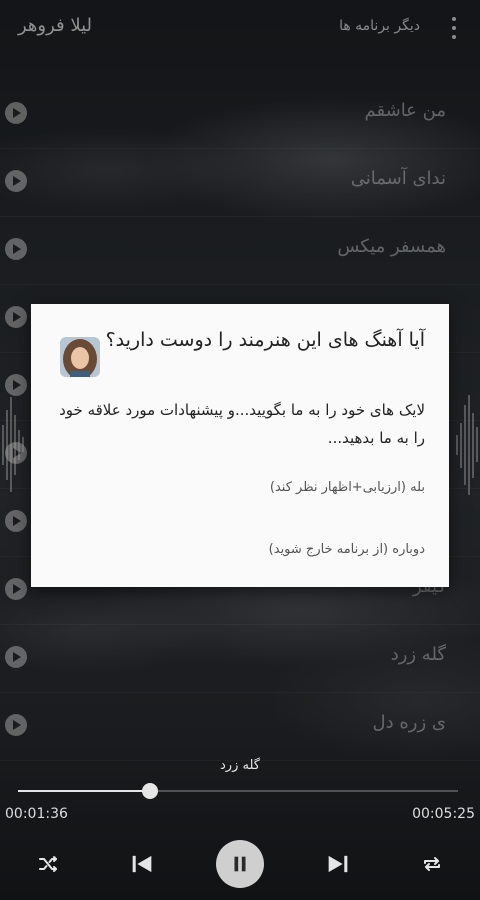 The image size is (480, 900). What do you see at coordinates (238, 791) in the screenshot?
I see `seek-bar` at bounding box center [238, 791].